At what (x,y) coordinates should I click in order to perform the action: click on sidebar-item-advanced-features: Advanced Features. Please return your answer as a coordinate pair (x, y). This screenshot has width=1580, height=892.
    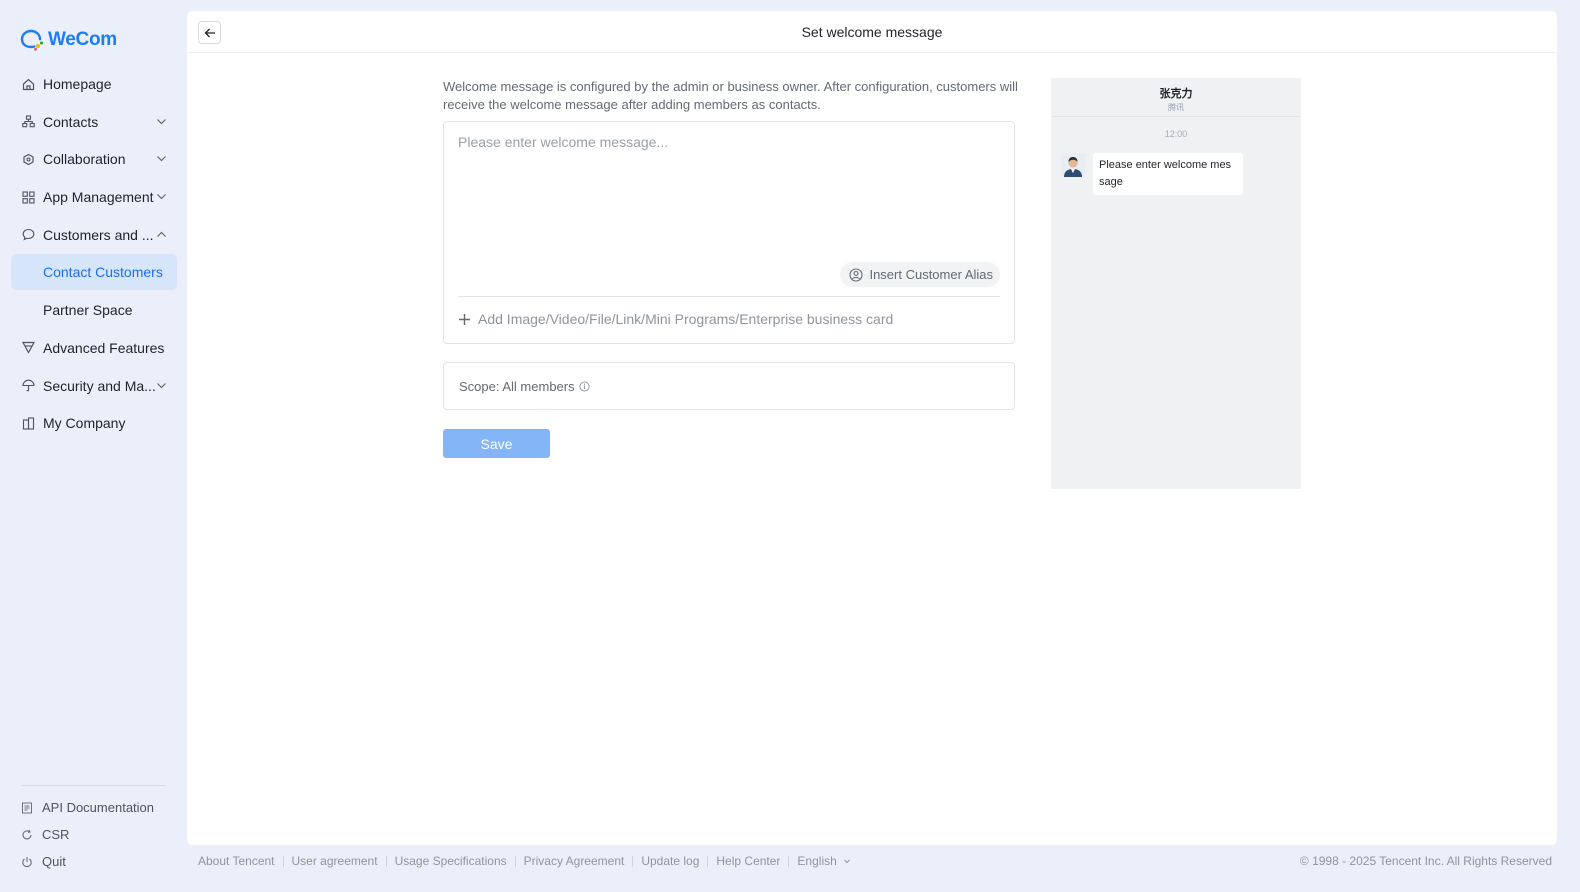
    Looking at the image, I should click on (94, 348).